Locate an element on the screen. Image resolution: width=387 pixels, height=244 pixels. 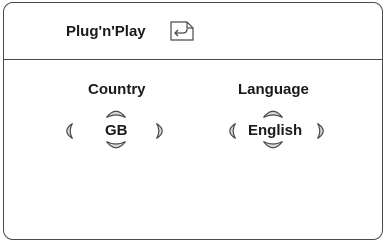
country-up-arrow-icon is located at coordinates (116, 113).